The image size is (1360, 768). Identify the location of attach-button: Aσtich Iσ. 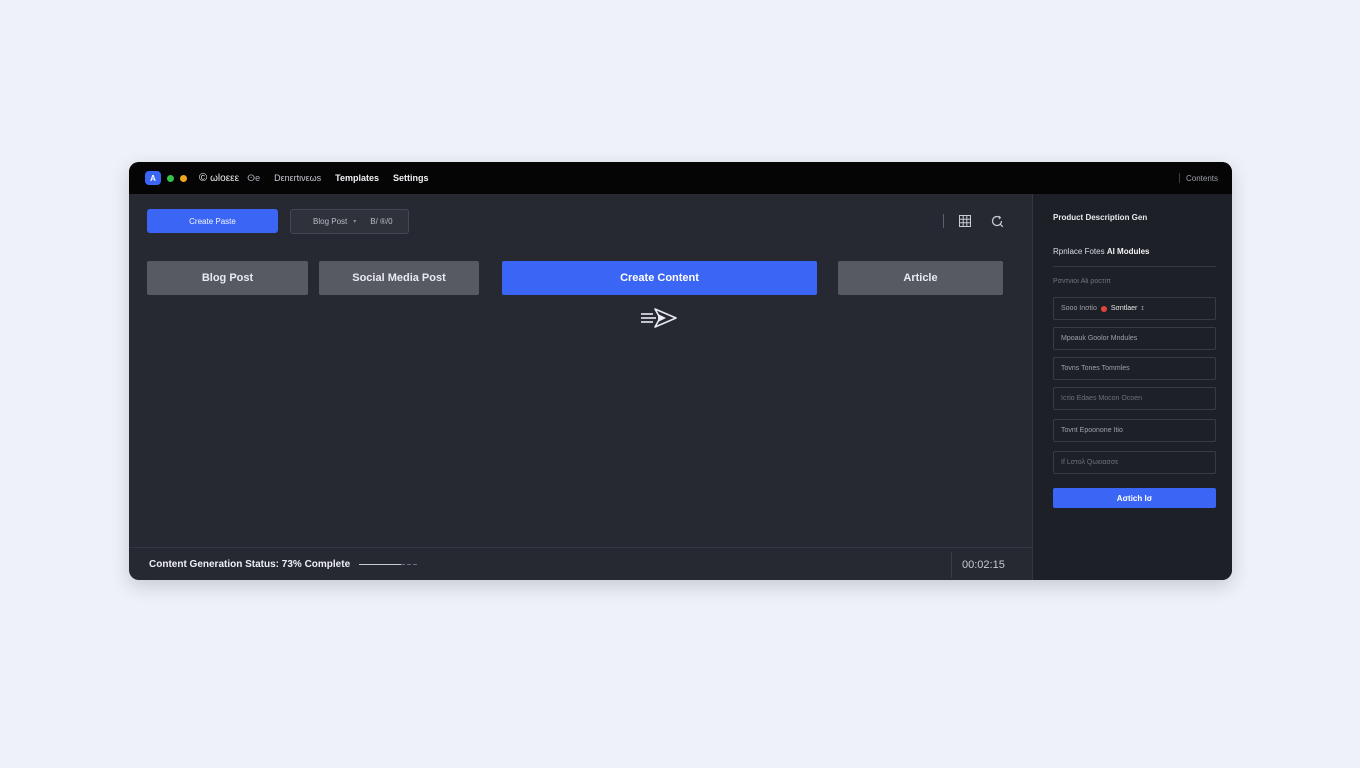
(1134, 498).